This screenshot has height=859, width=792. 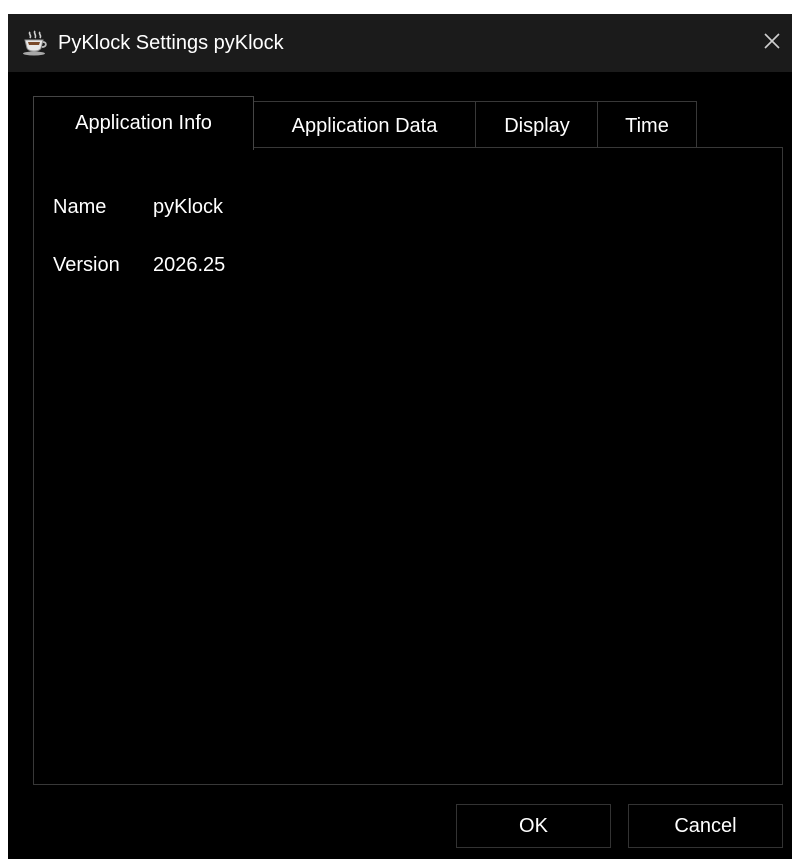 I want to click on tab-display: Display, so click(x=537, y=124).